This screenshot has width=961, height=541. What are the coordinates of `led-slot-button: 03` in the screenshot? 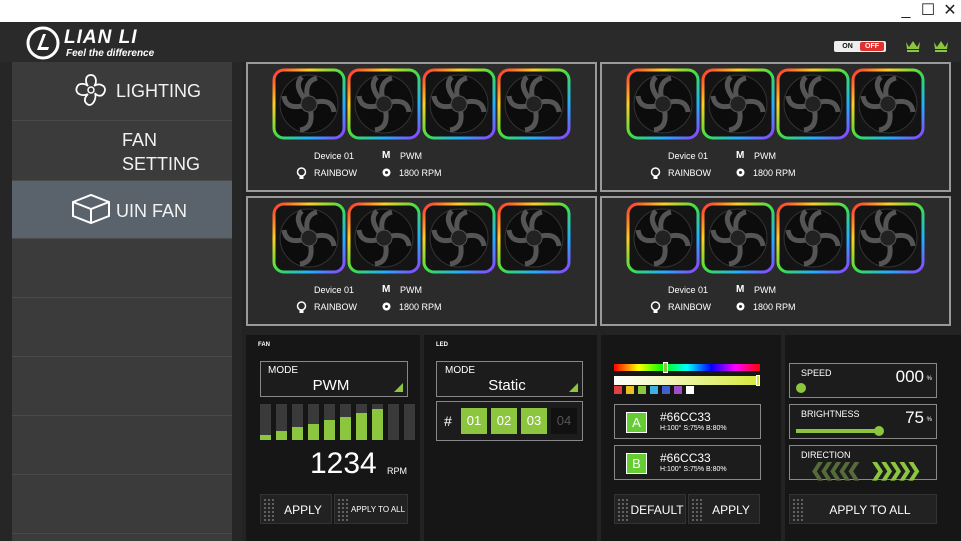 It's located at (534, 421).